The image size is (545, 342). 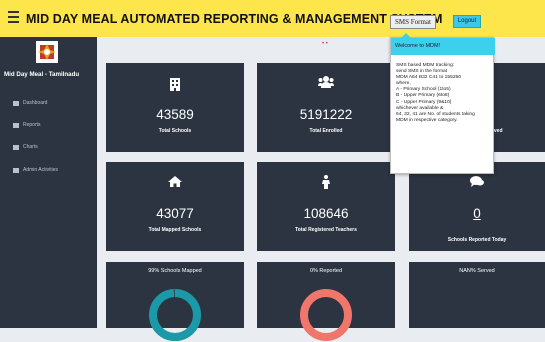 I want to click on sidebar-item-label: Admin Activities, so click(x=41, y=170).